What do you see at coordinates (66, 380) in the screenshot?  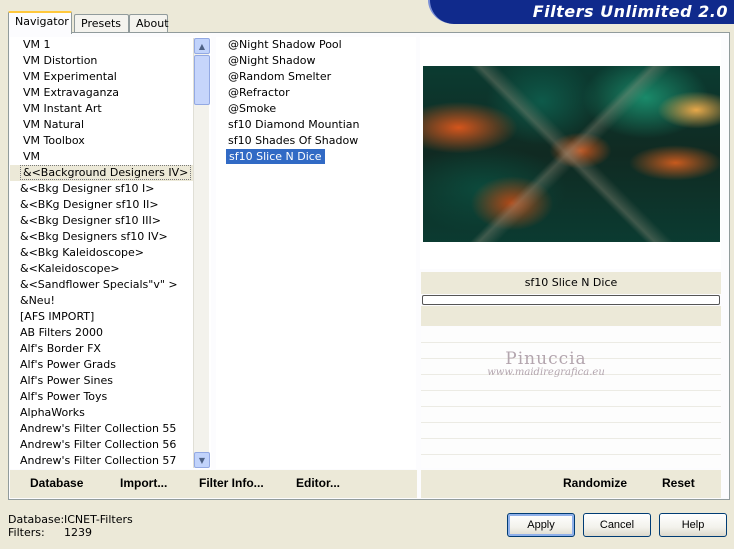 I see `category-item-label: Alf's Power Sines` at bounding box center [66, 380].